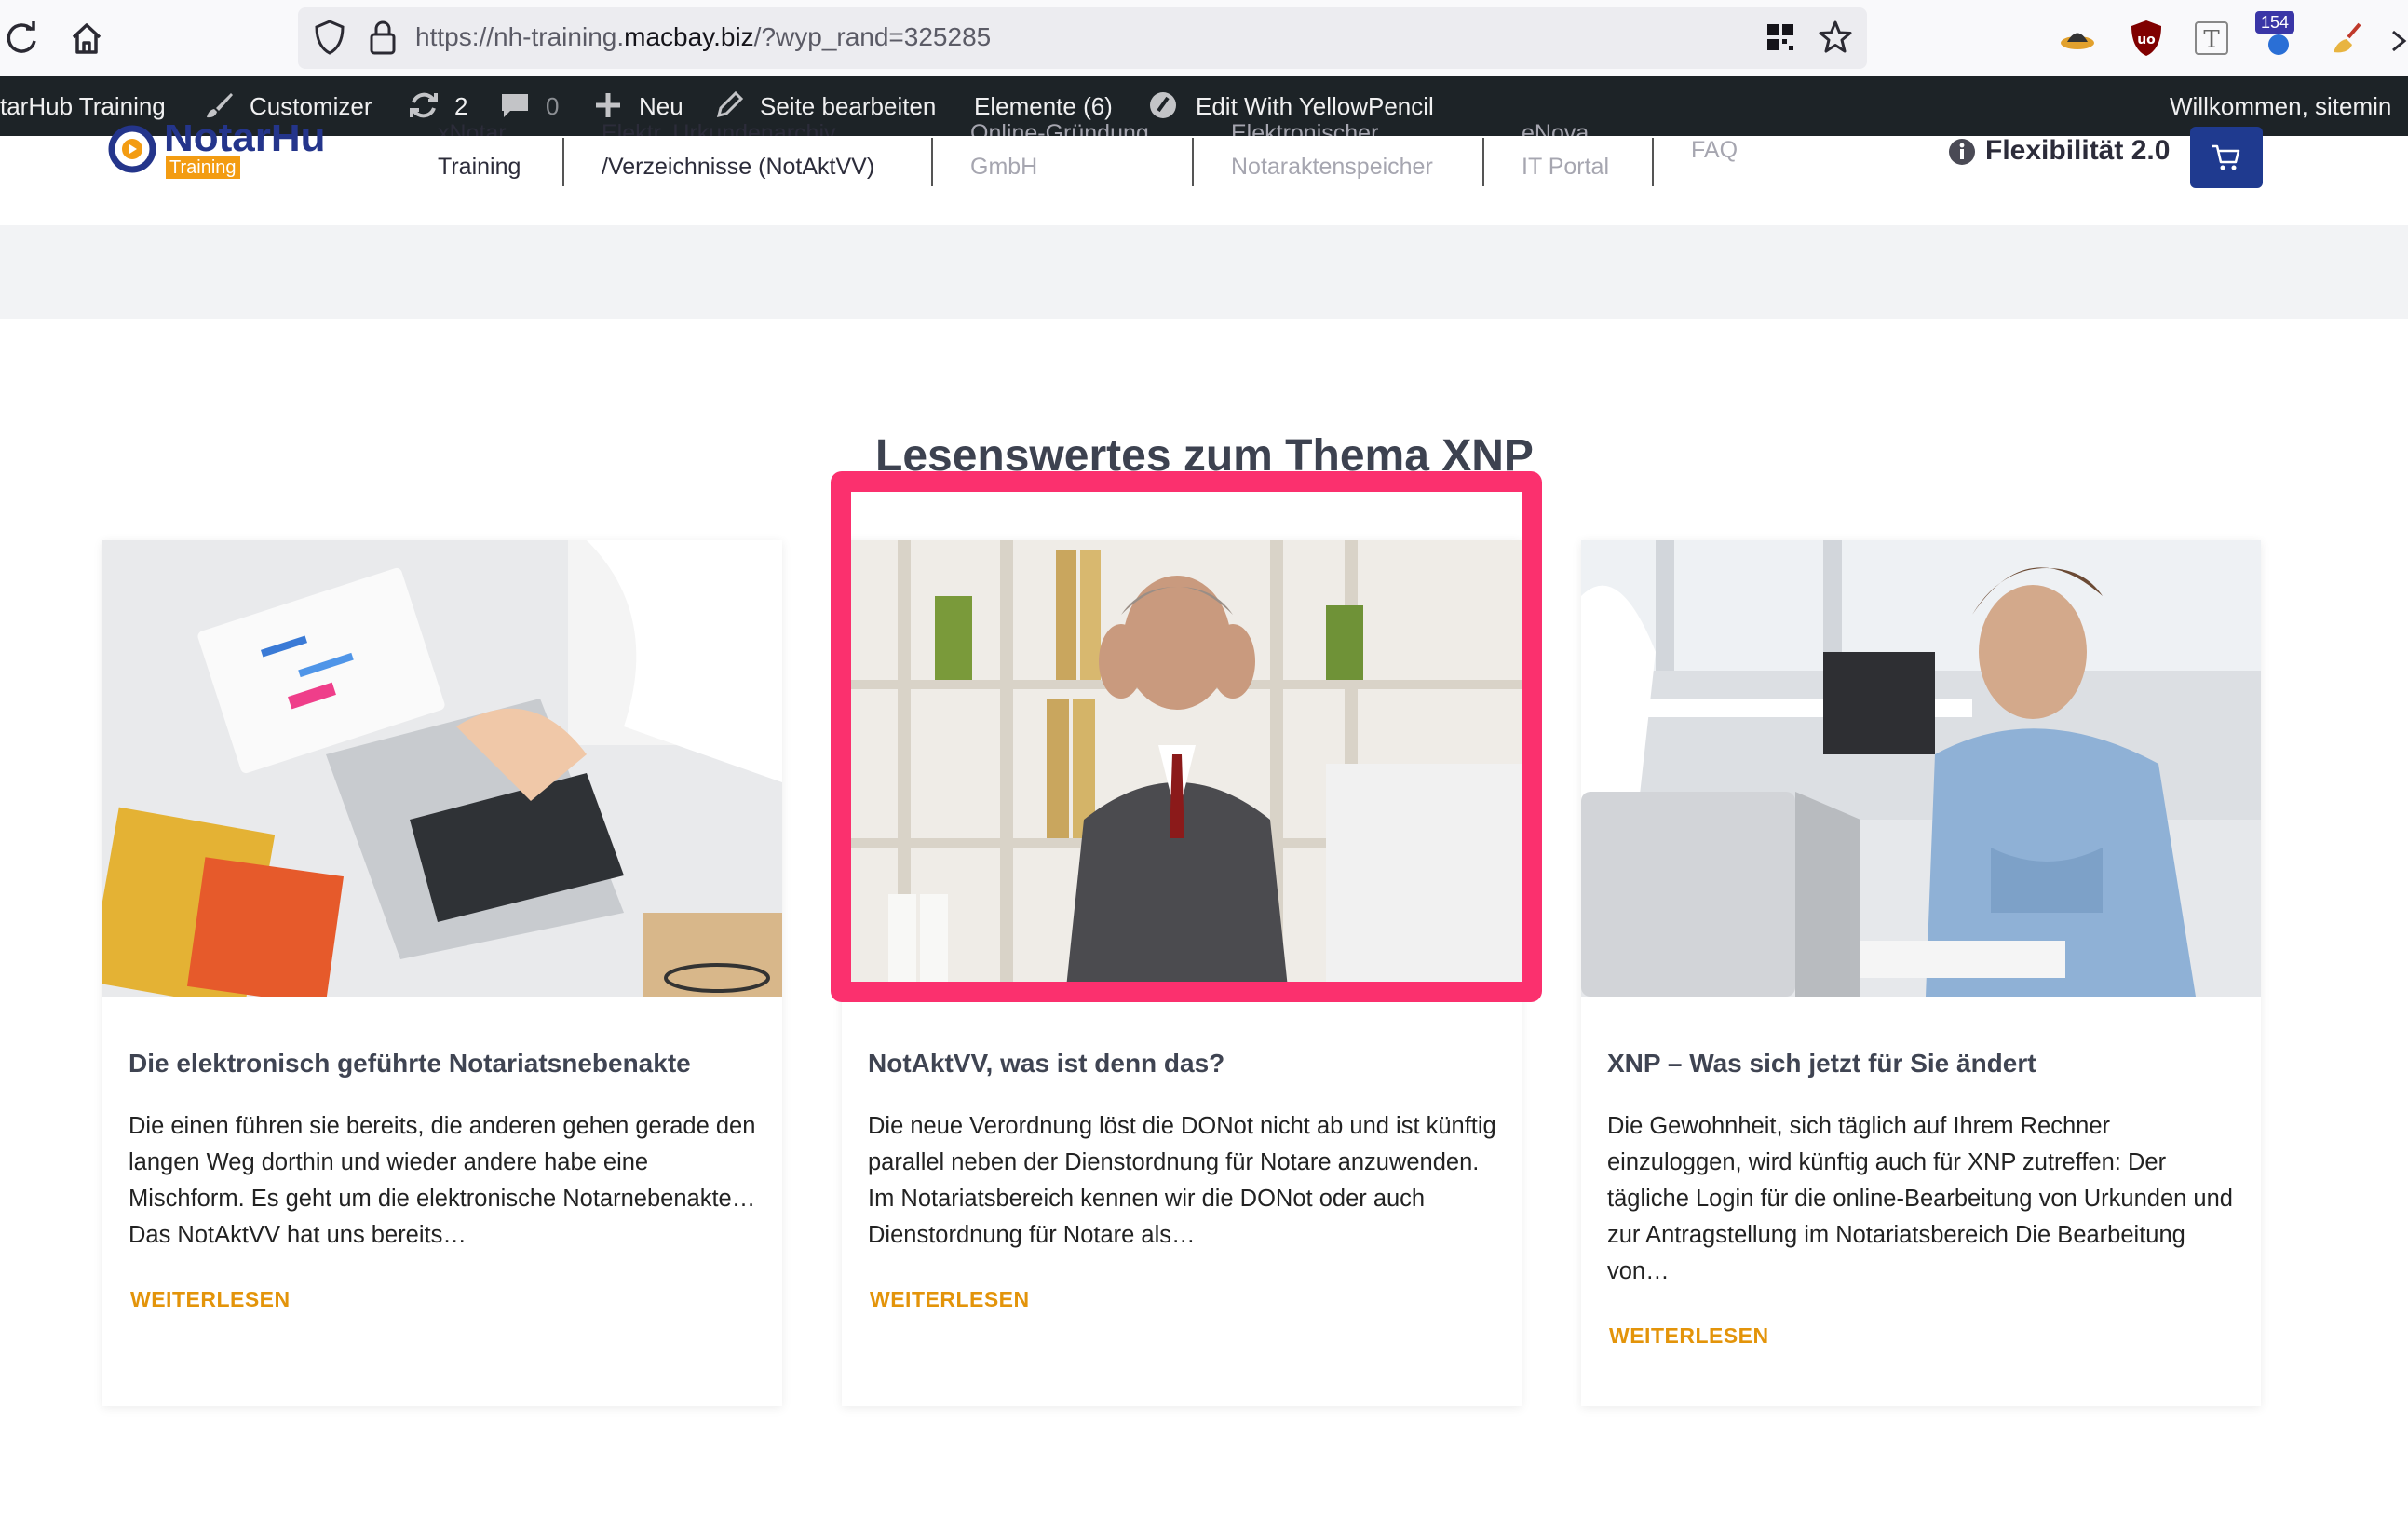 The width and height of the screenshot is (2408, 1520). Describe the element at coordinates (1186, 736) in the screenshot. I see `highlight-box` at that location.